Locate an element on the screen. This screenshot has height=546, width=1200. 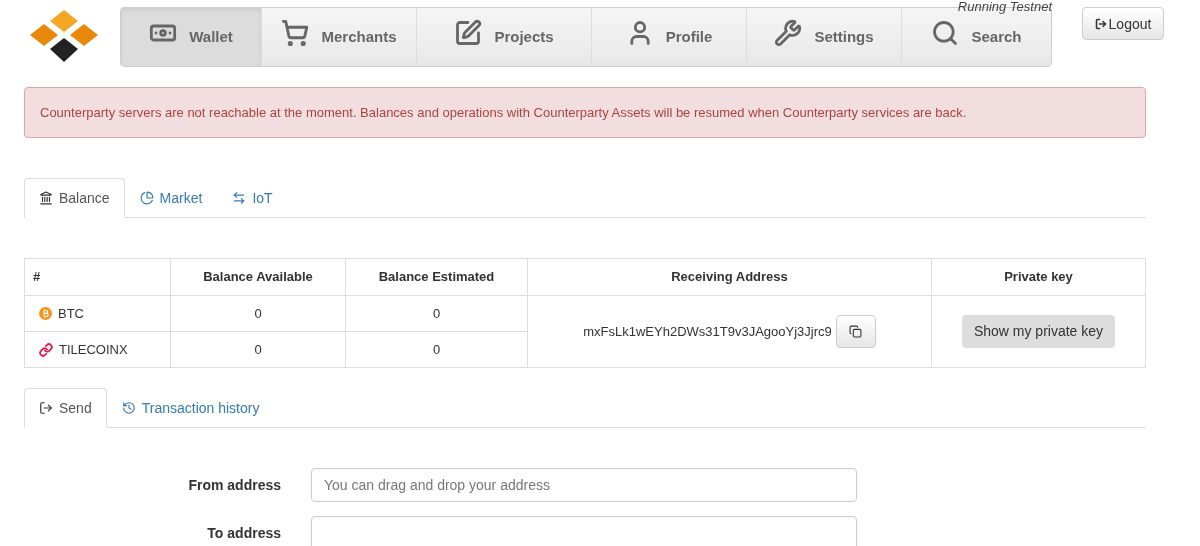
cart-icon is located at coordinates (295, 33).